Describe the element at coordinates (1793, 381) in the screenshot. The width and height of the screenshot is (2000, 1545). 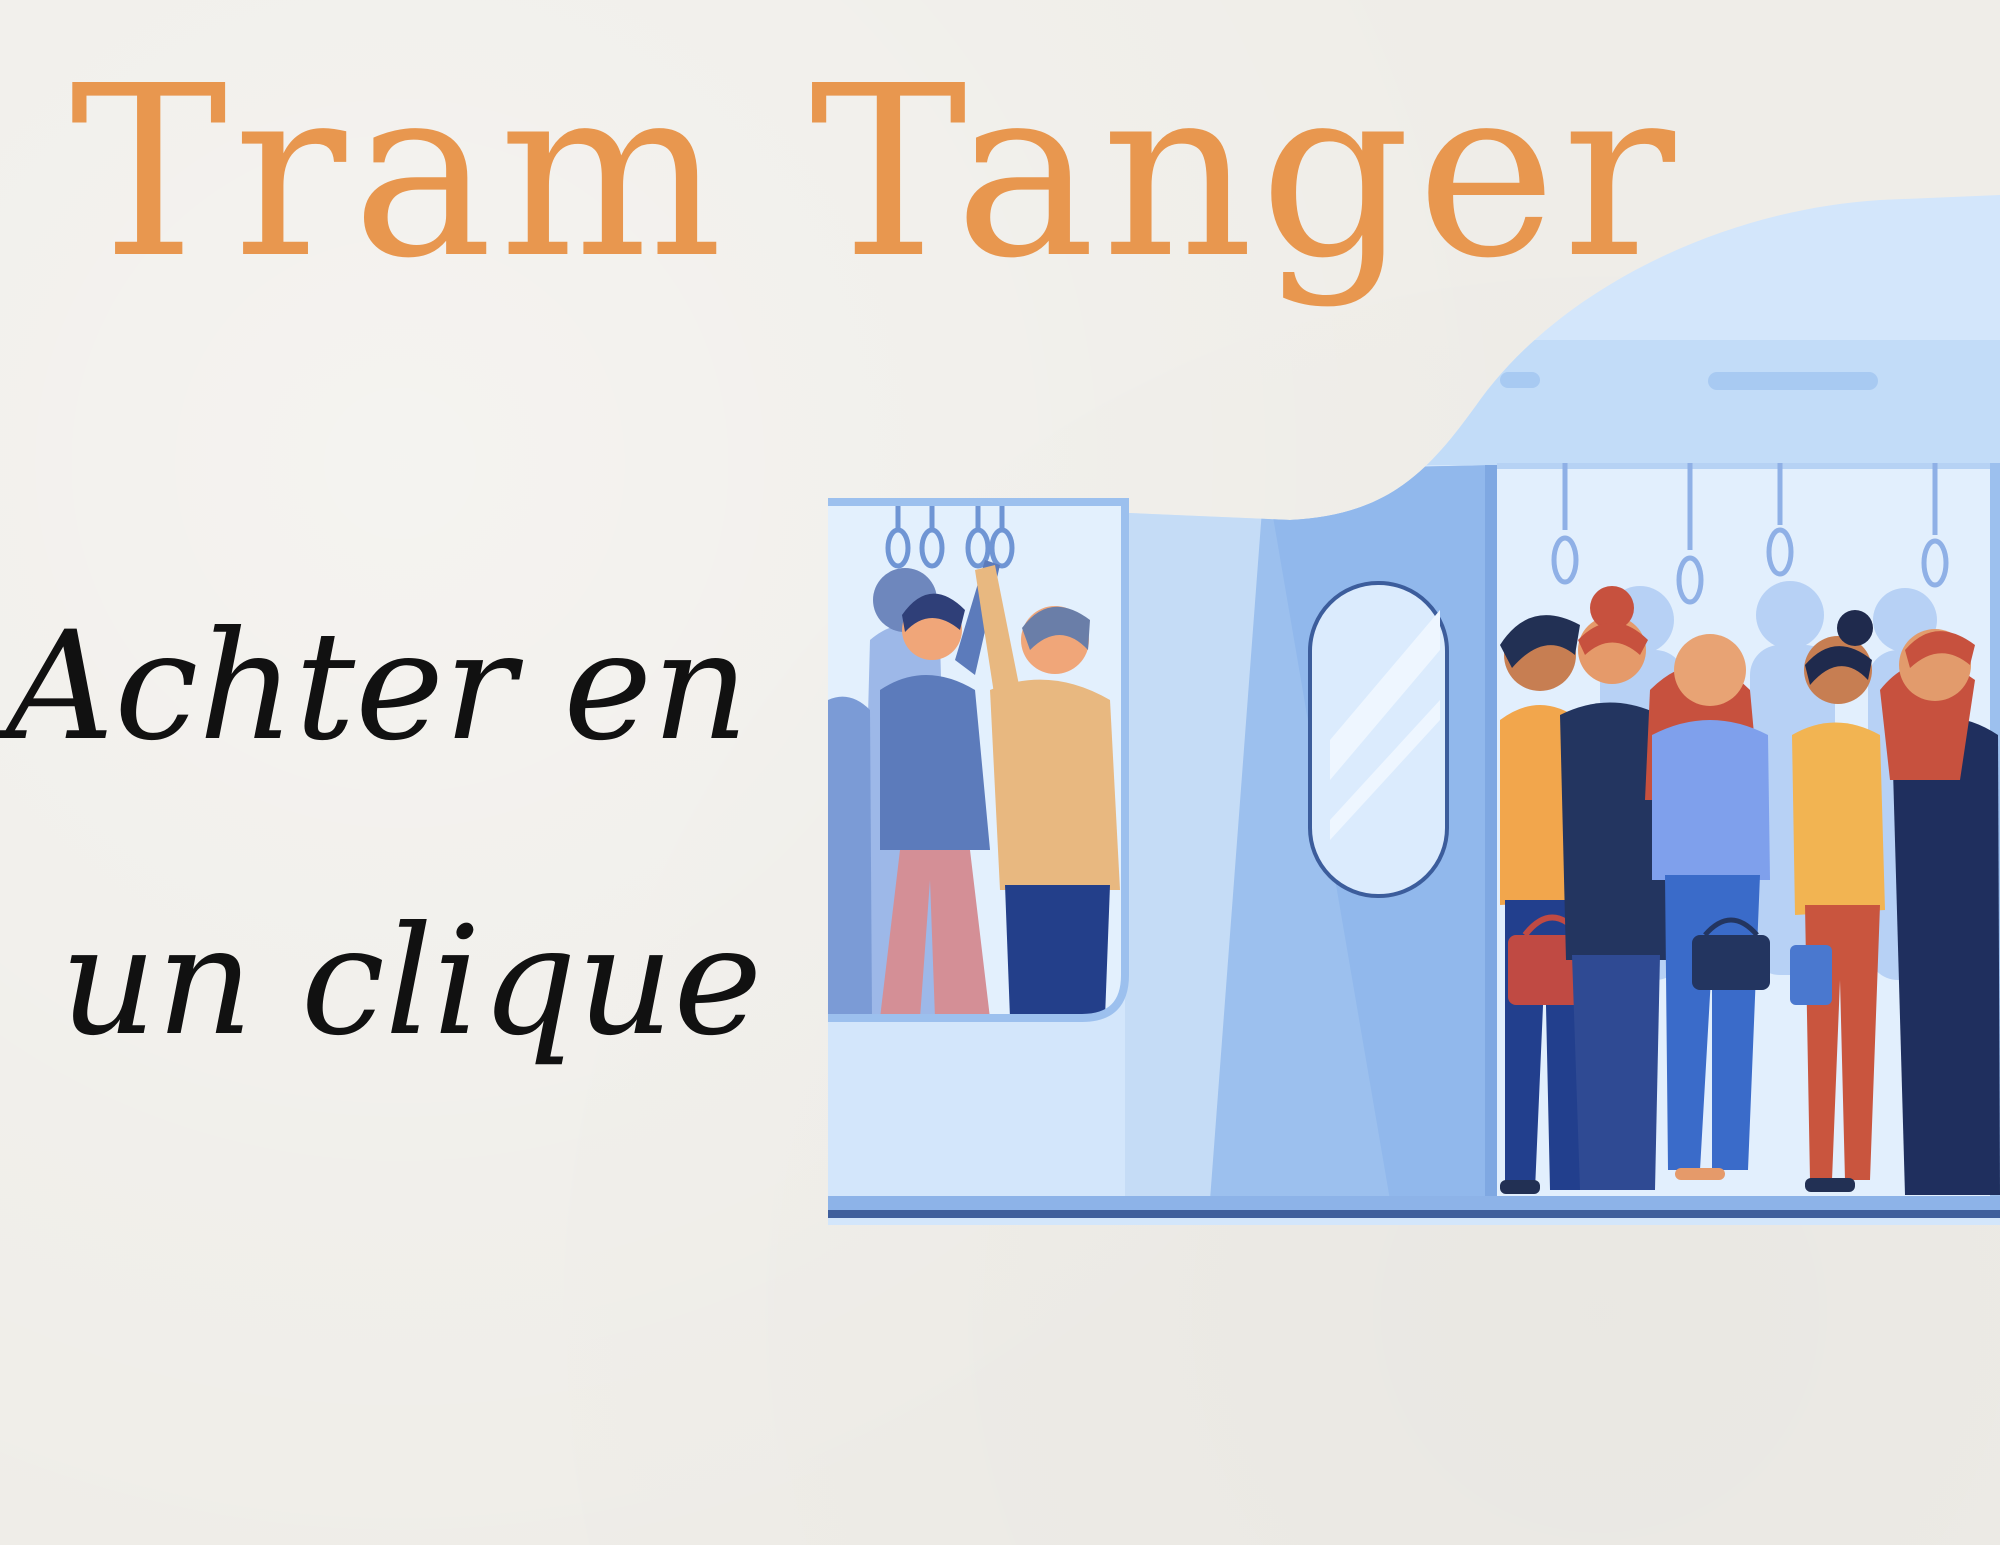
I see `roof-light` at that location.